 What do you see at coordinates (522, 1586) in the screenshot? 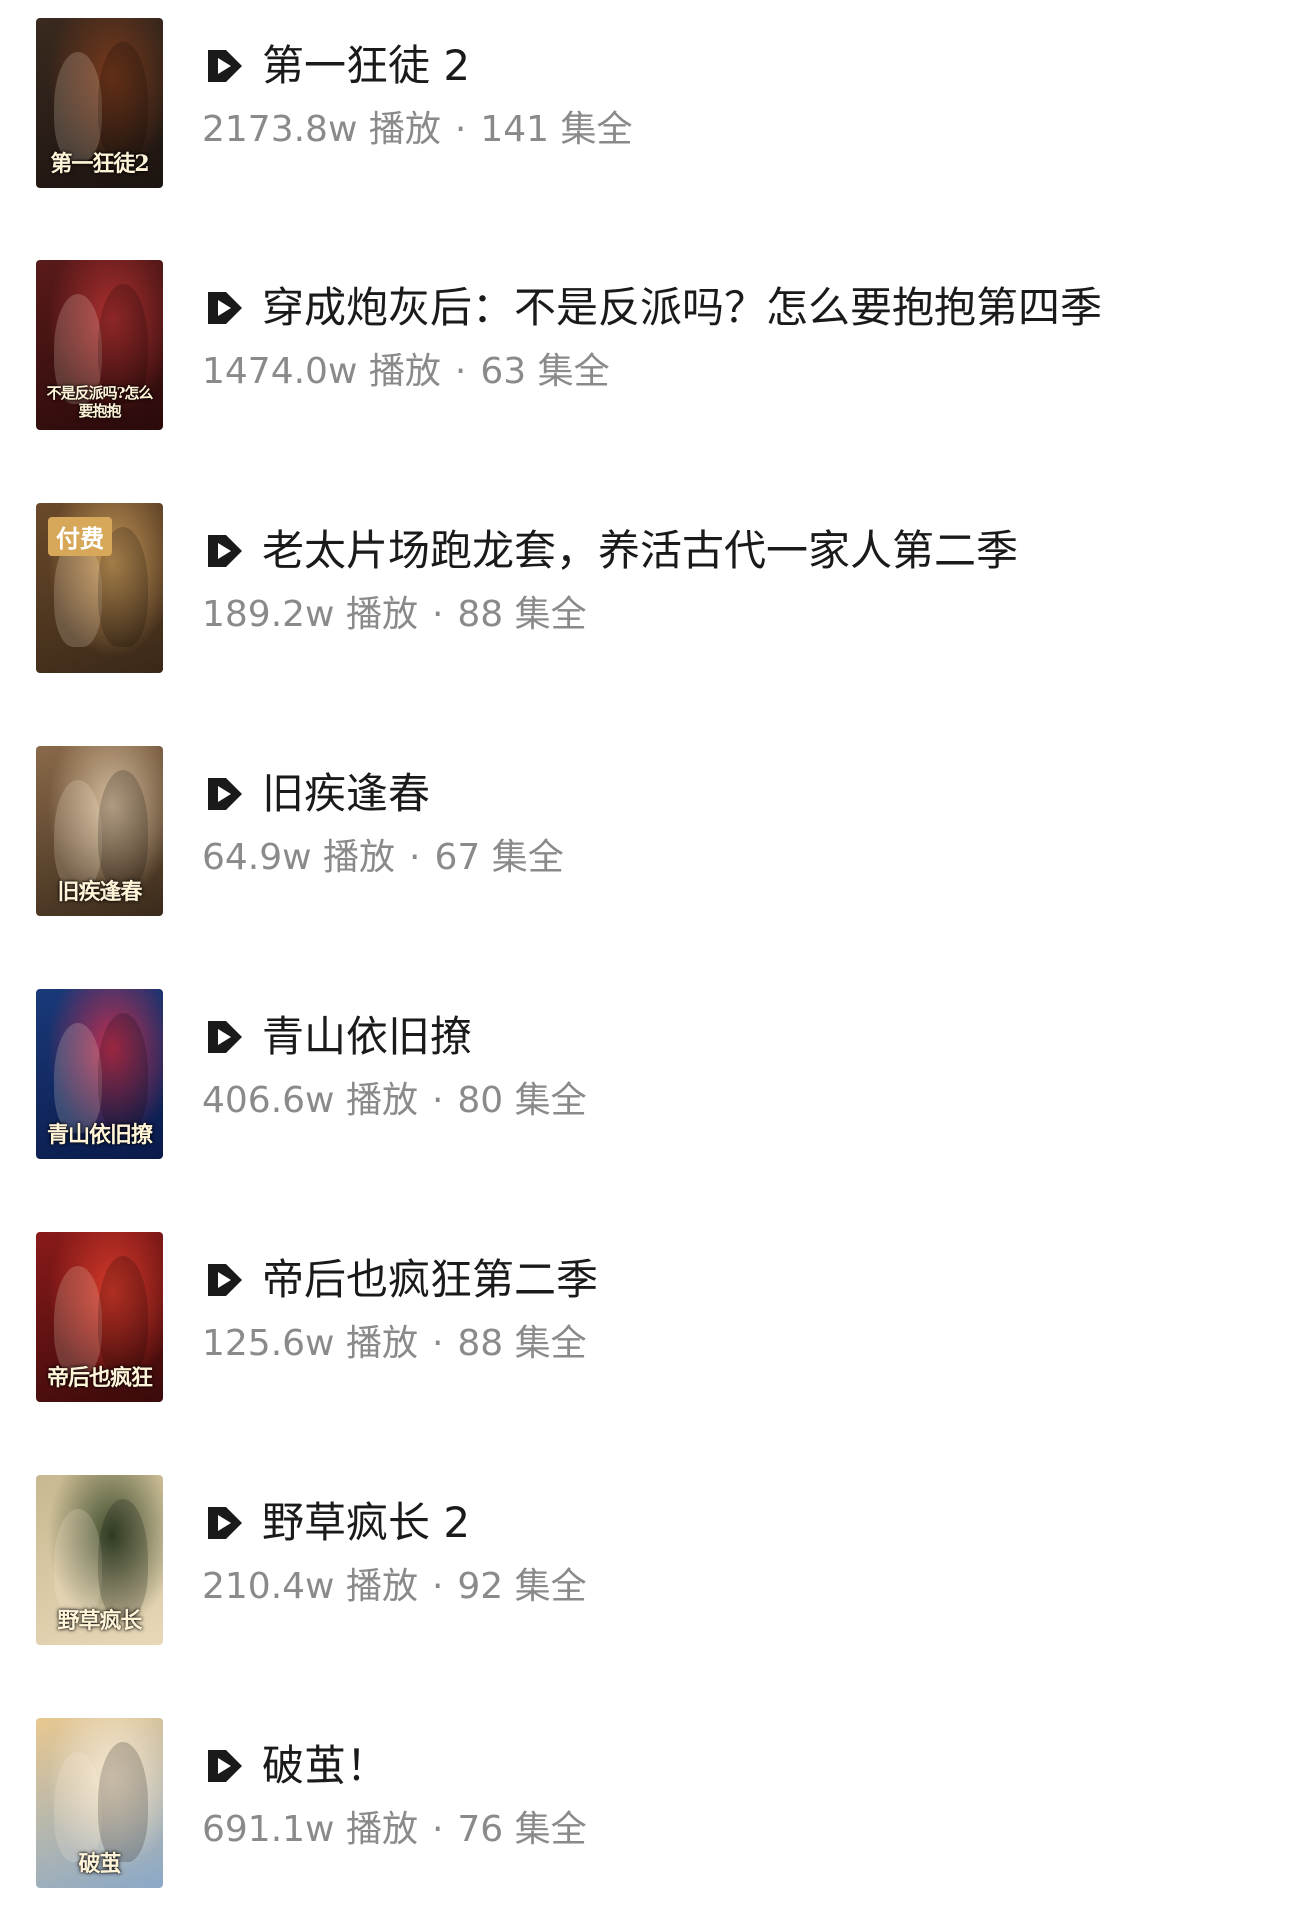
I see `episode-count: 92 集全` at bounding box center [522, 1586].